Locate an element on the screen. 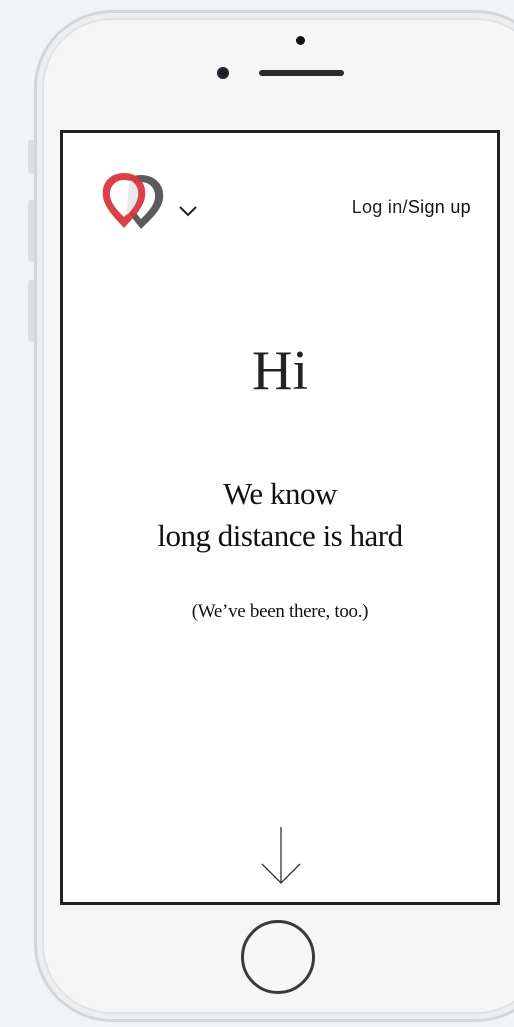  greeting-heading: Hi is located at coordinates (280, 371).